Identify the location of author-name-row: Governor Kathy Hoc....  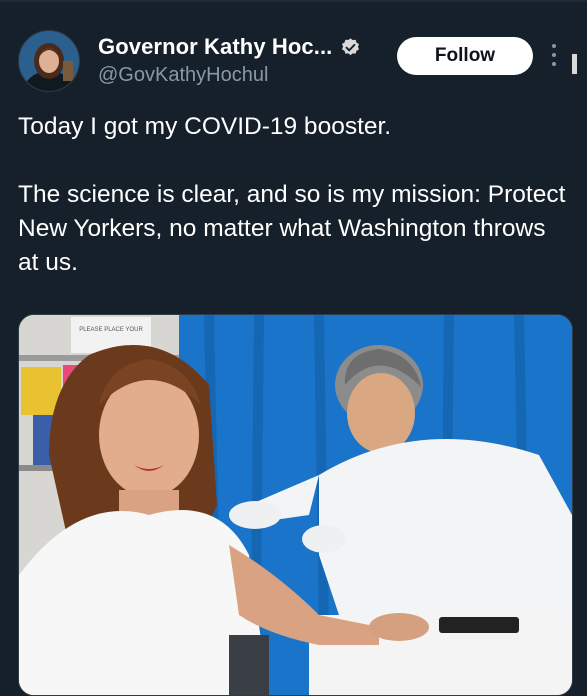
(229, 47).